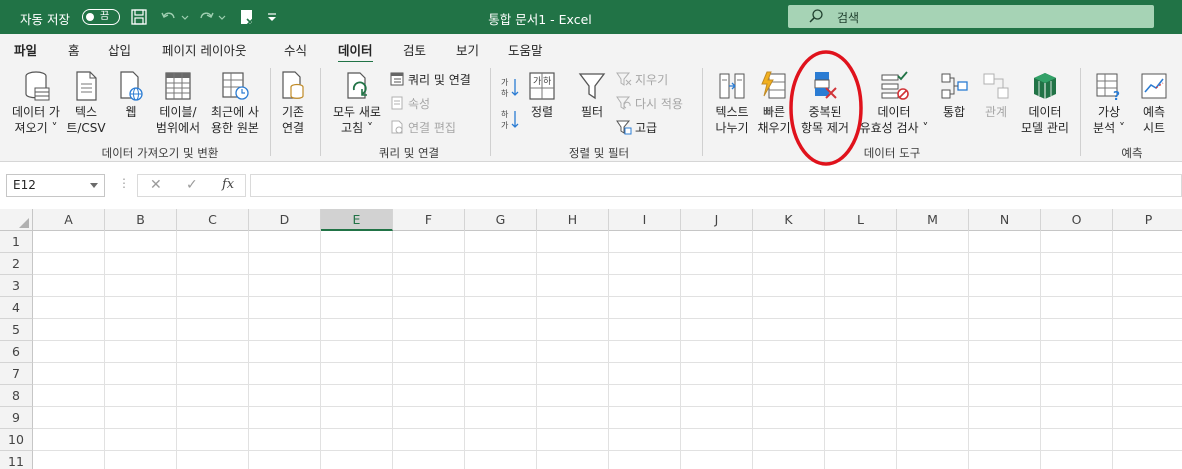 This screenshot has height=469, width=1182. What do you see at coordinates (542, 95) in the screenshot?
I see `sort-button: 가하 정렬` at bounding box center [542, 95].